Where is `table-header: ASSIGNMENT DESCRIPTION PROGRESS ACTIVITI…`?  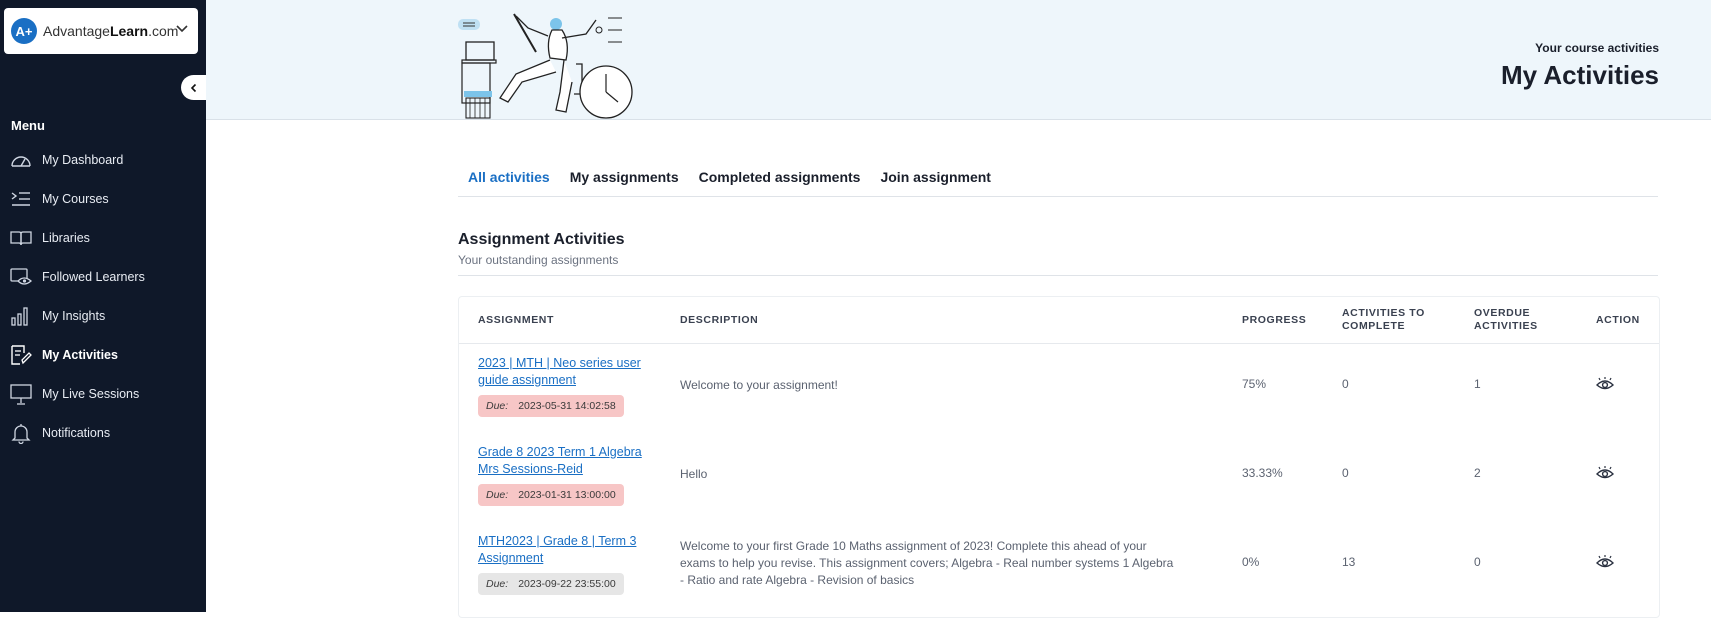
table-header: ASSIGNMENT DESCRIPTION PROGRESS ACTIVITI… is located at coordinates (1059, 320).